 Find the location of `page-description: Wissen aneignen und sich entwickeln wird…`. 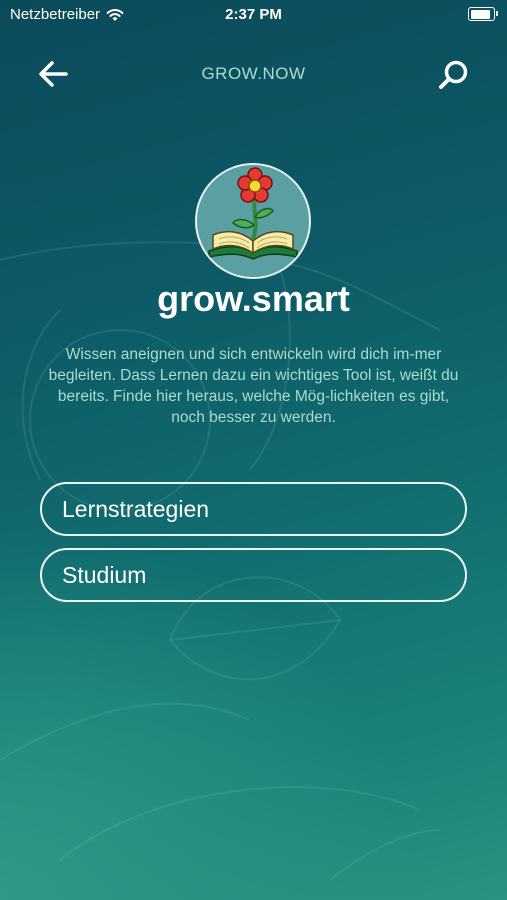

page-description: Wissen aneignen und sich entwickeln wird… is located at coordinates (253, 386).